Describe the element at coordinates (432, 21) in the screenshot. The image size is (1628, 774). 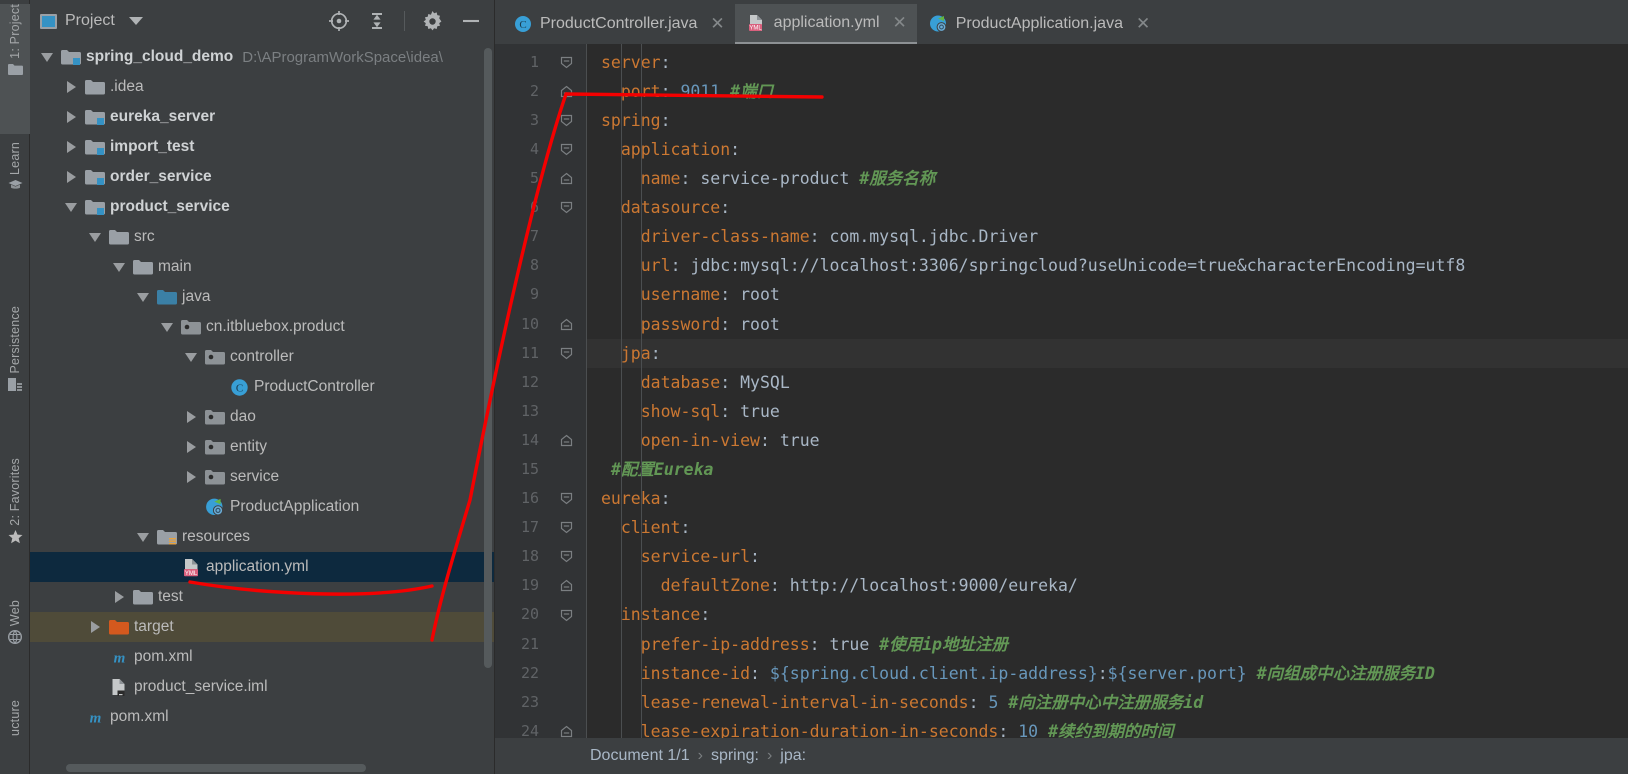
I see `gear-icon` at that location.